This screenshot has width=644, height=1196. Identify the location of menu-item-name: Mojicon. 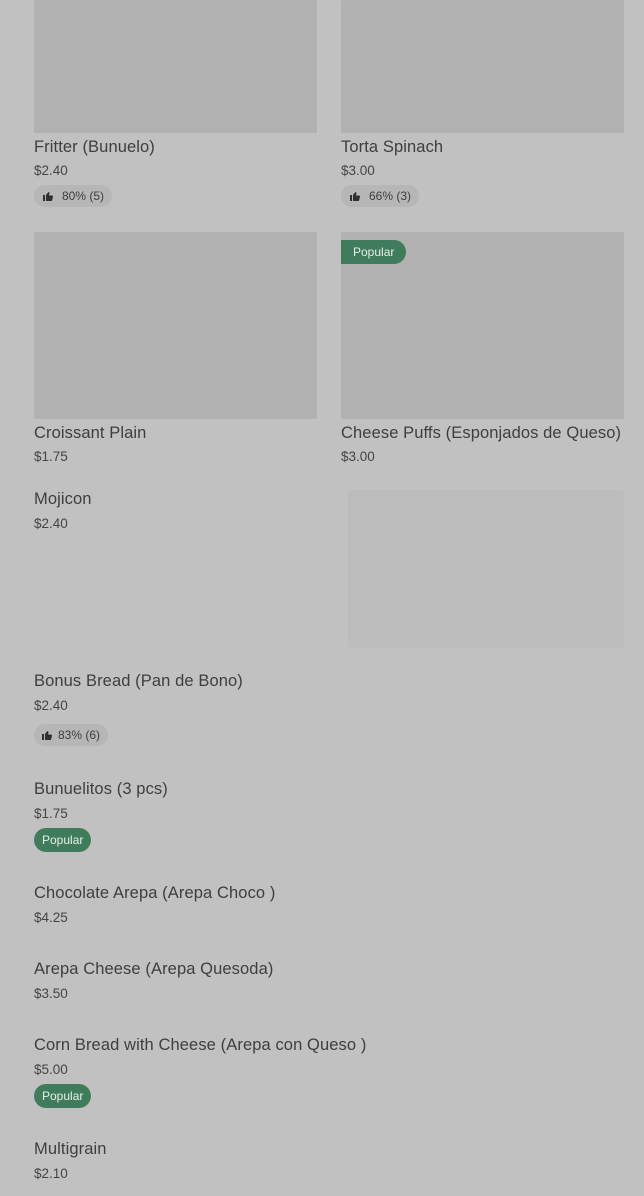
(63, 499).